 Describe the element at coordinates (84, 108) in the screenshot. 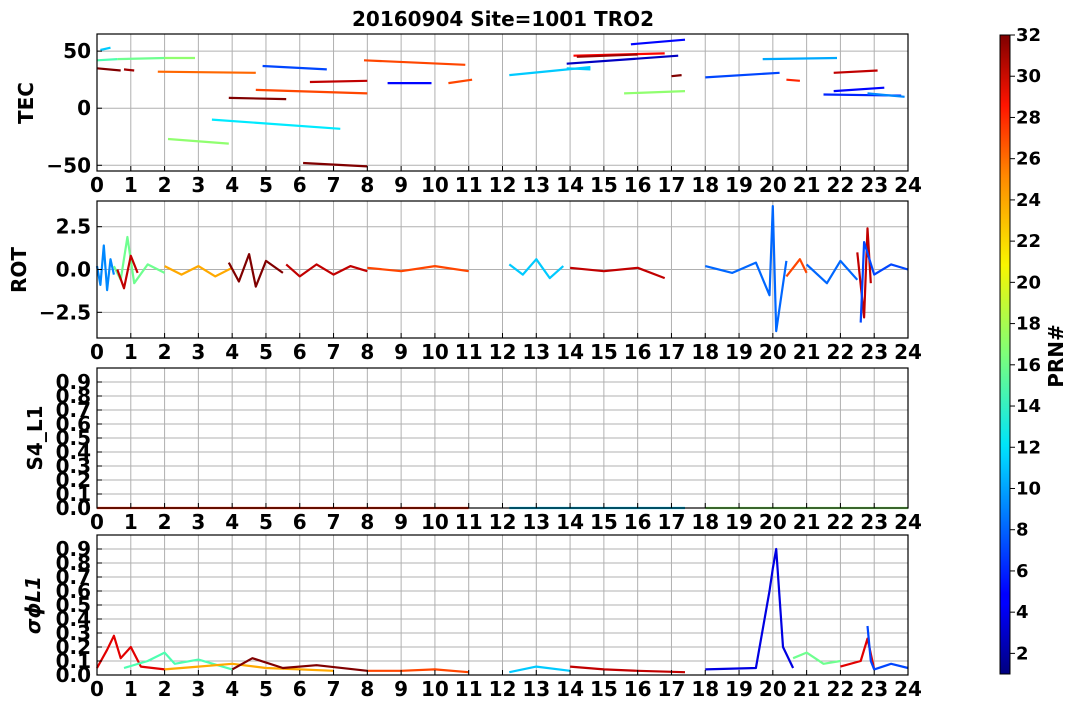

I see `y-tick-label: 0` at that location.